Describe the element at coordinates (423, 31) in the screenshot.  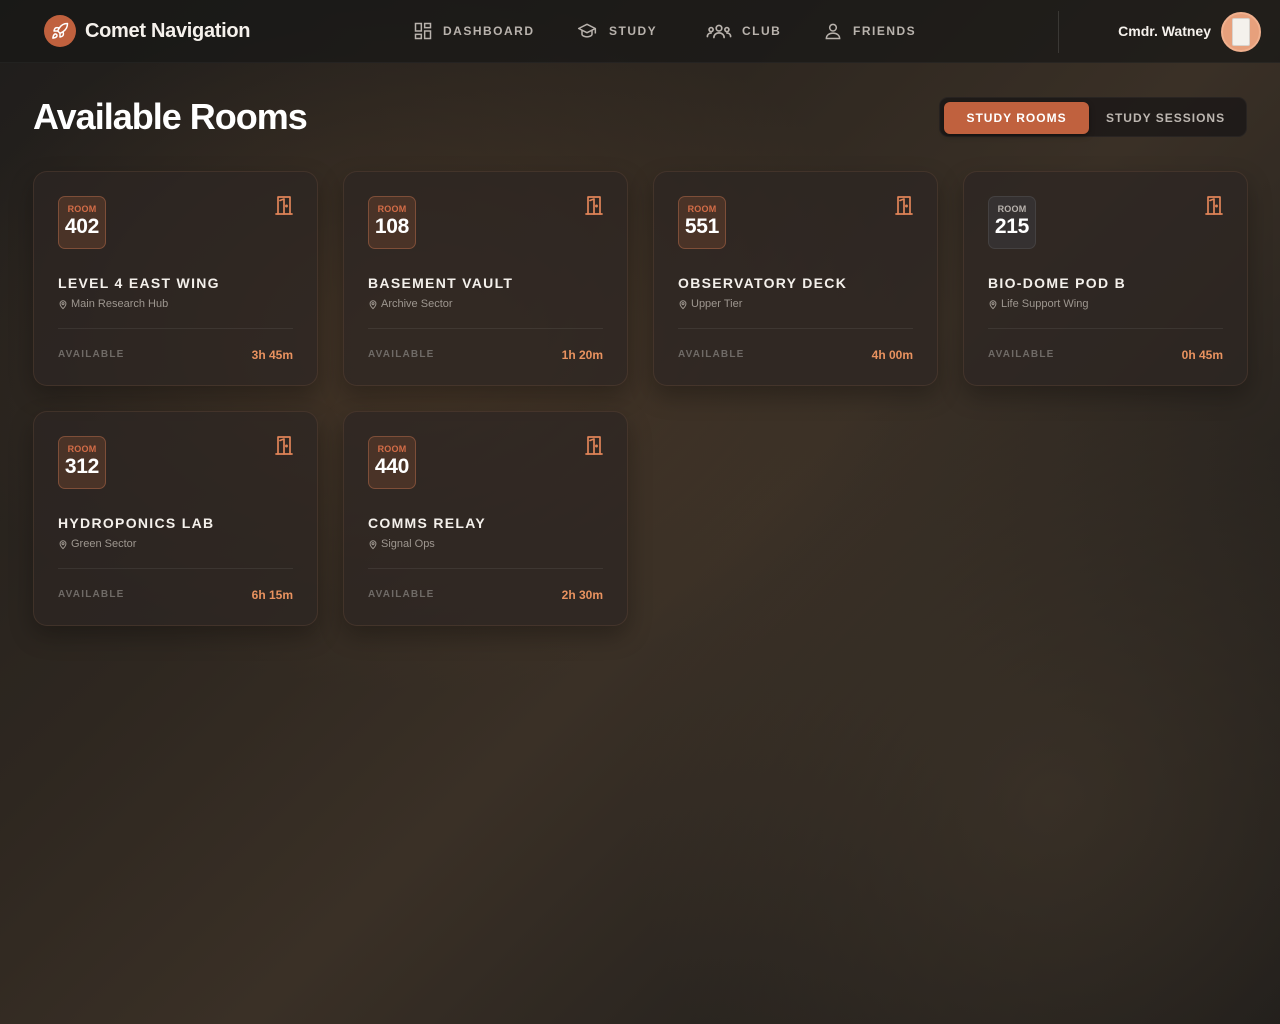
I see `dashboard-grid-icon` at that location.